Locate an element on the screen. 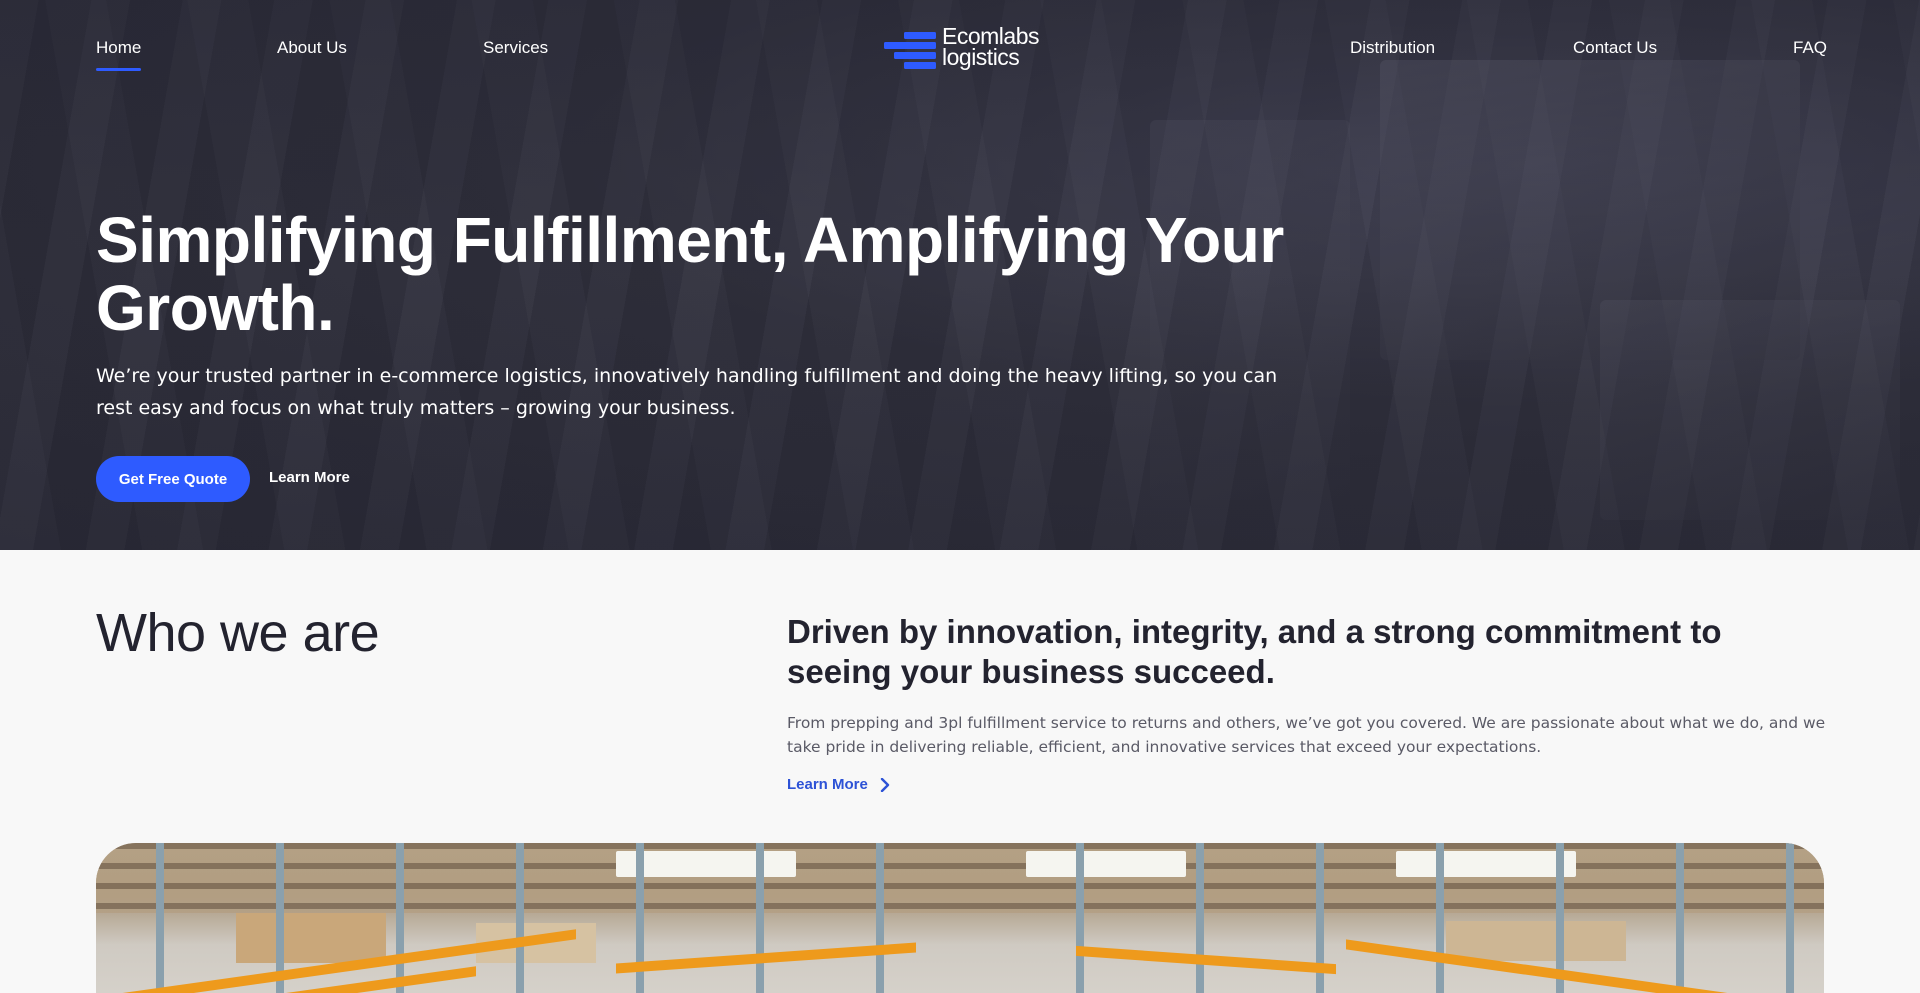 The width and height of the screenshot is (1920, 993). nav-home: Home is located at coordinates (119, 54).